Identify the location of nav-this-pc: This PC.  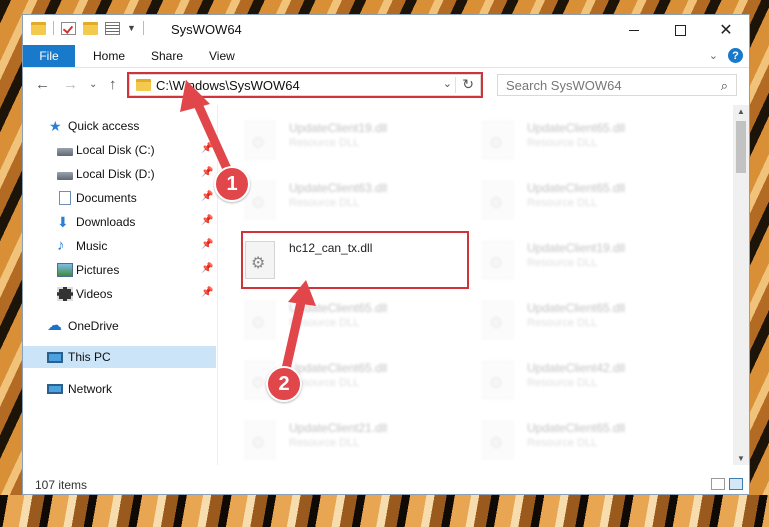
(119, 357).